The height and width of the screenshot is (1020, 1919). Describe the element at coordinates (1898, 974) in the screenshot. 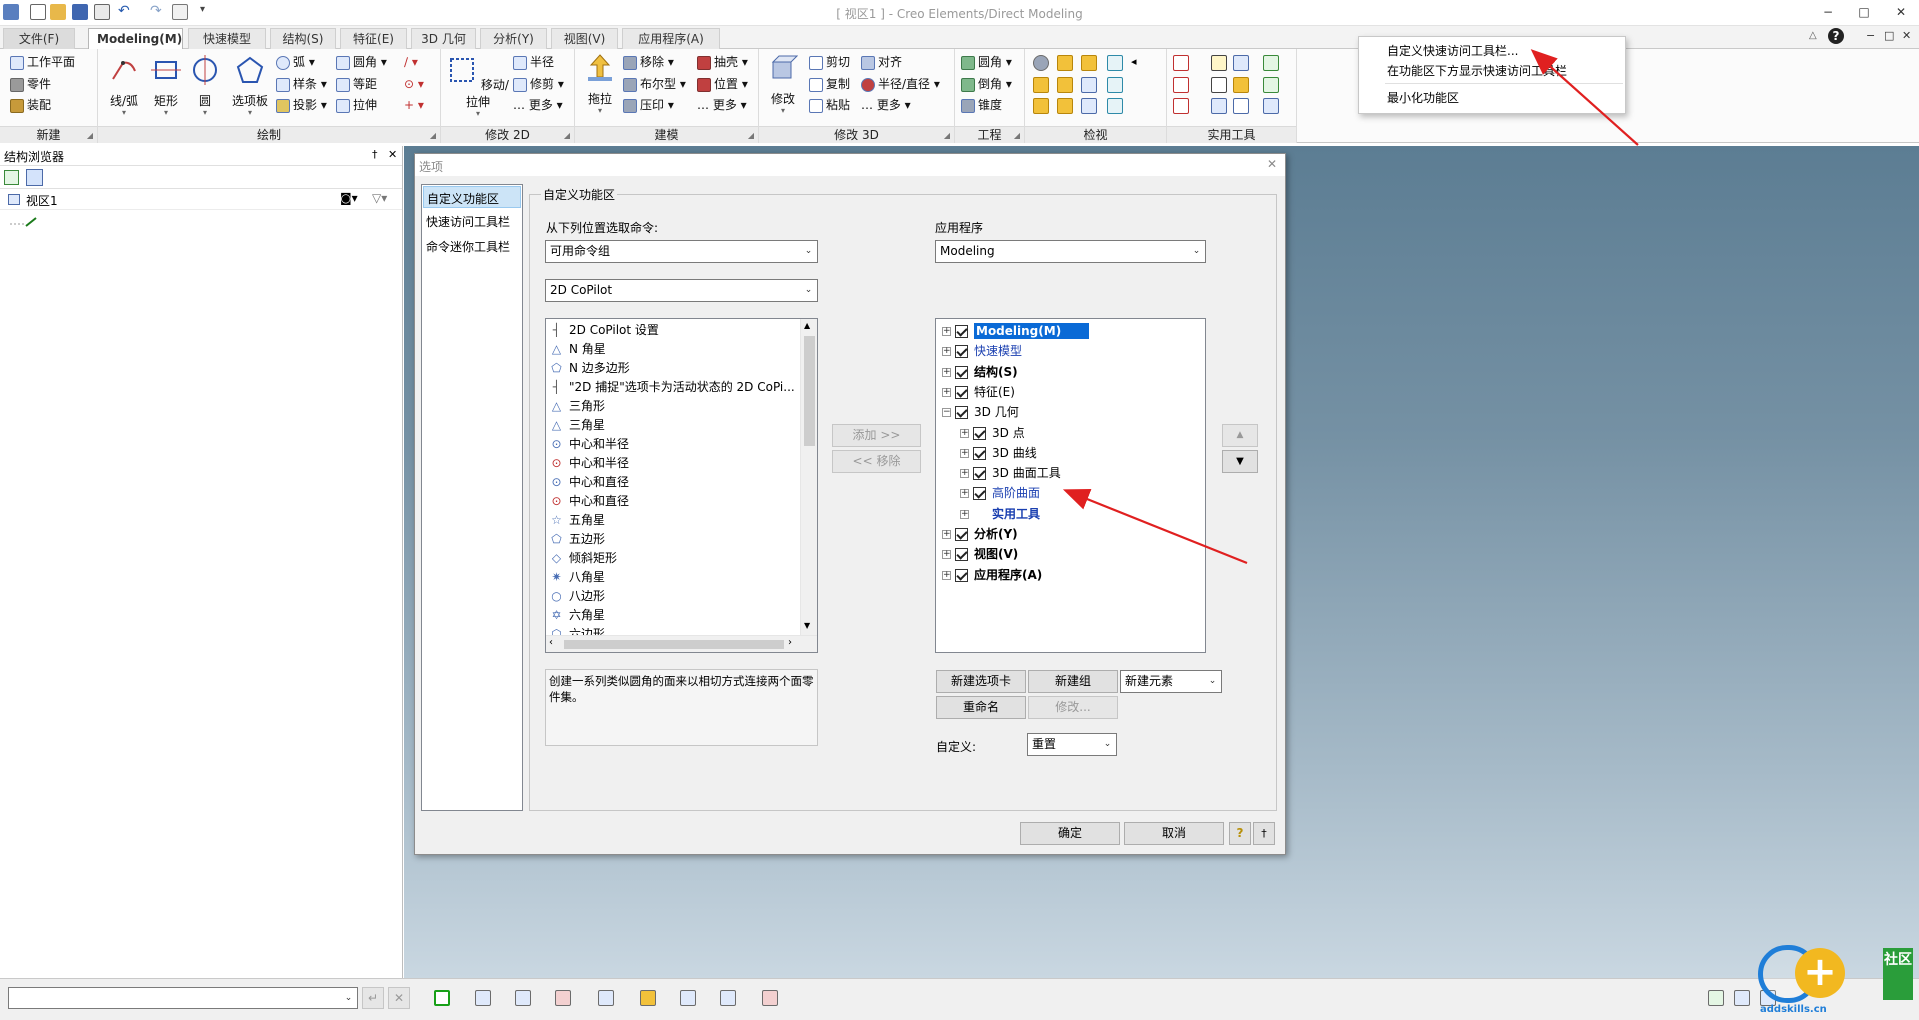

I see `watermark-community-badge: 社区` at that location.